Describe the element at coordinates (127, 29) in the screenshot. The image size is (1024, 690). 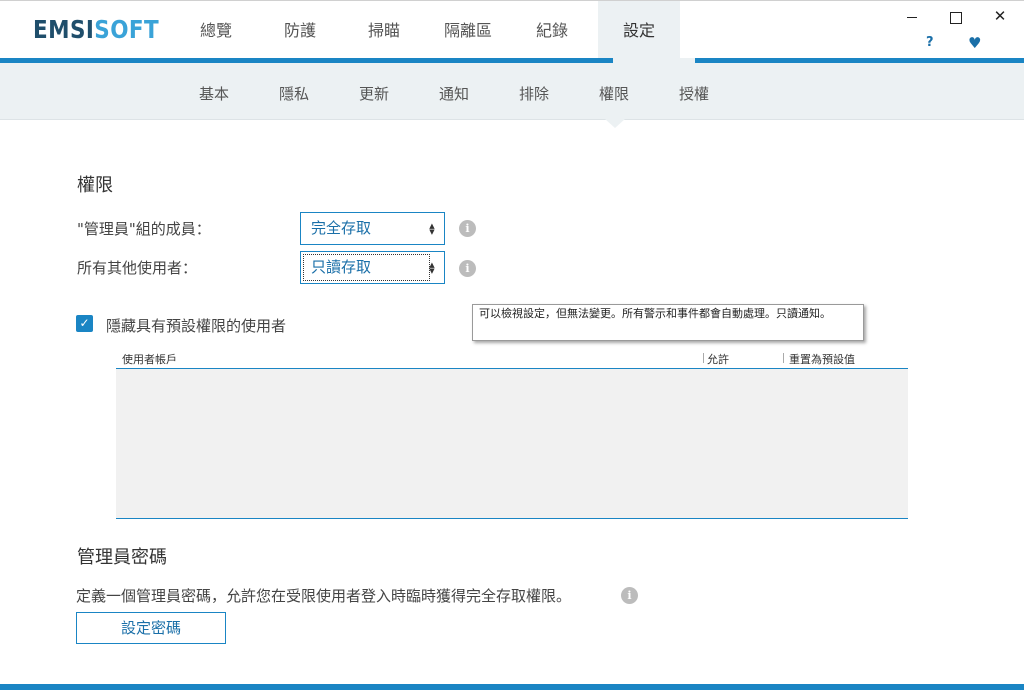
I see `logo-light-text: SOFT` at that location.